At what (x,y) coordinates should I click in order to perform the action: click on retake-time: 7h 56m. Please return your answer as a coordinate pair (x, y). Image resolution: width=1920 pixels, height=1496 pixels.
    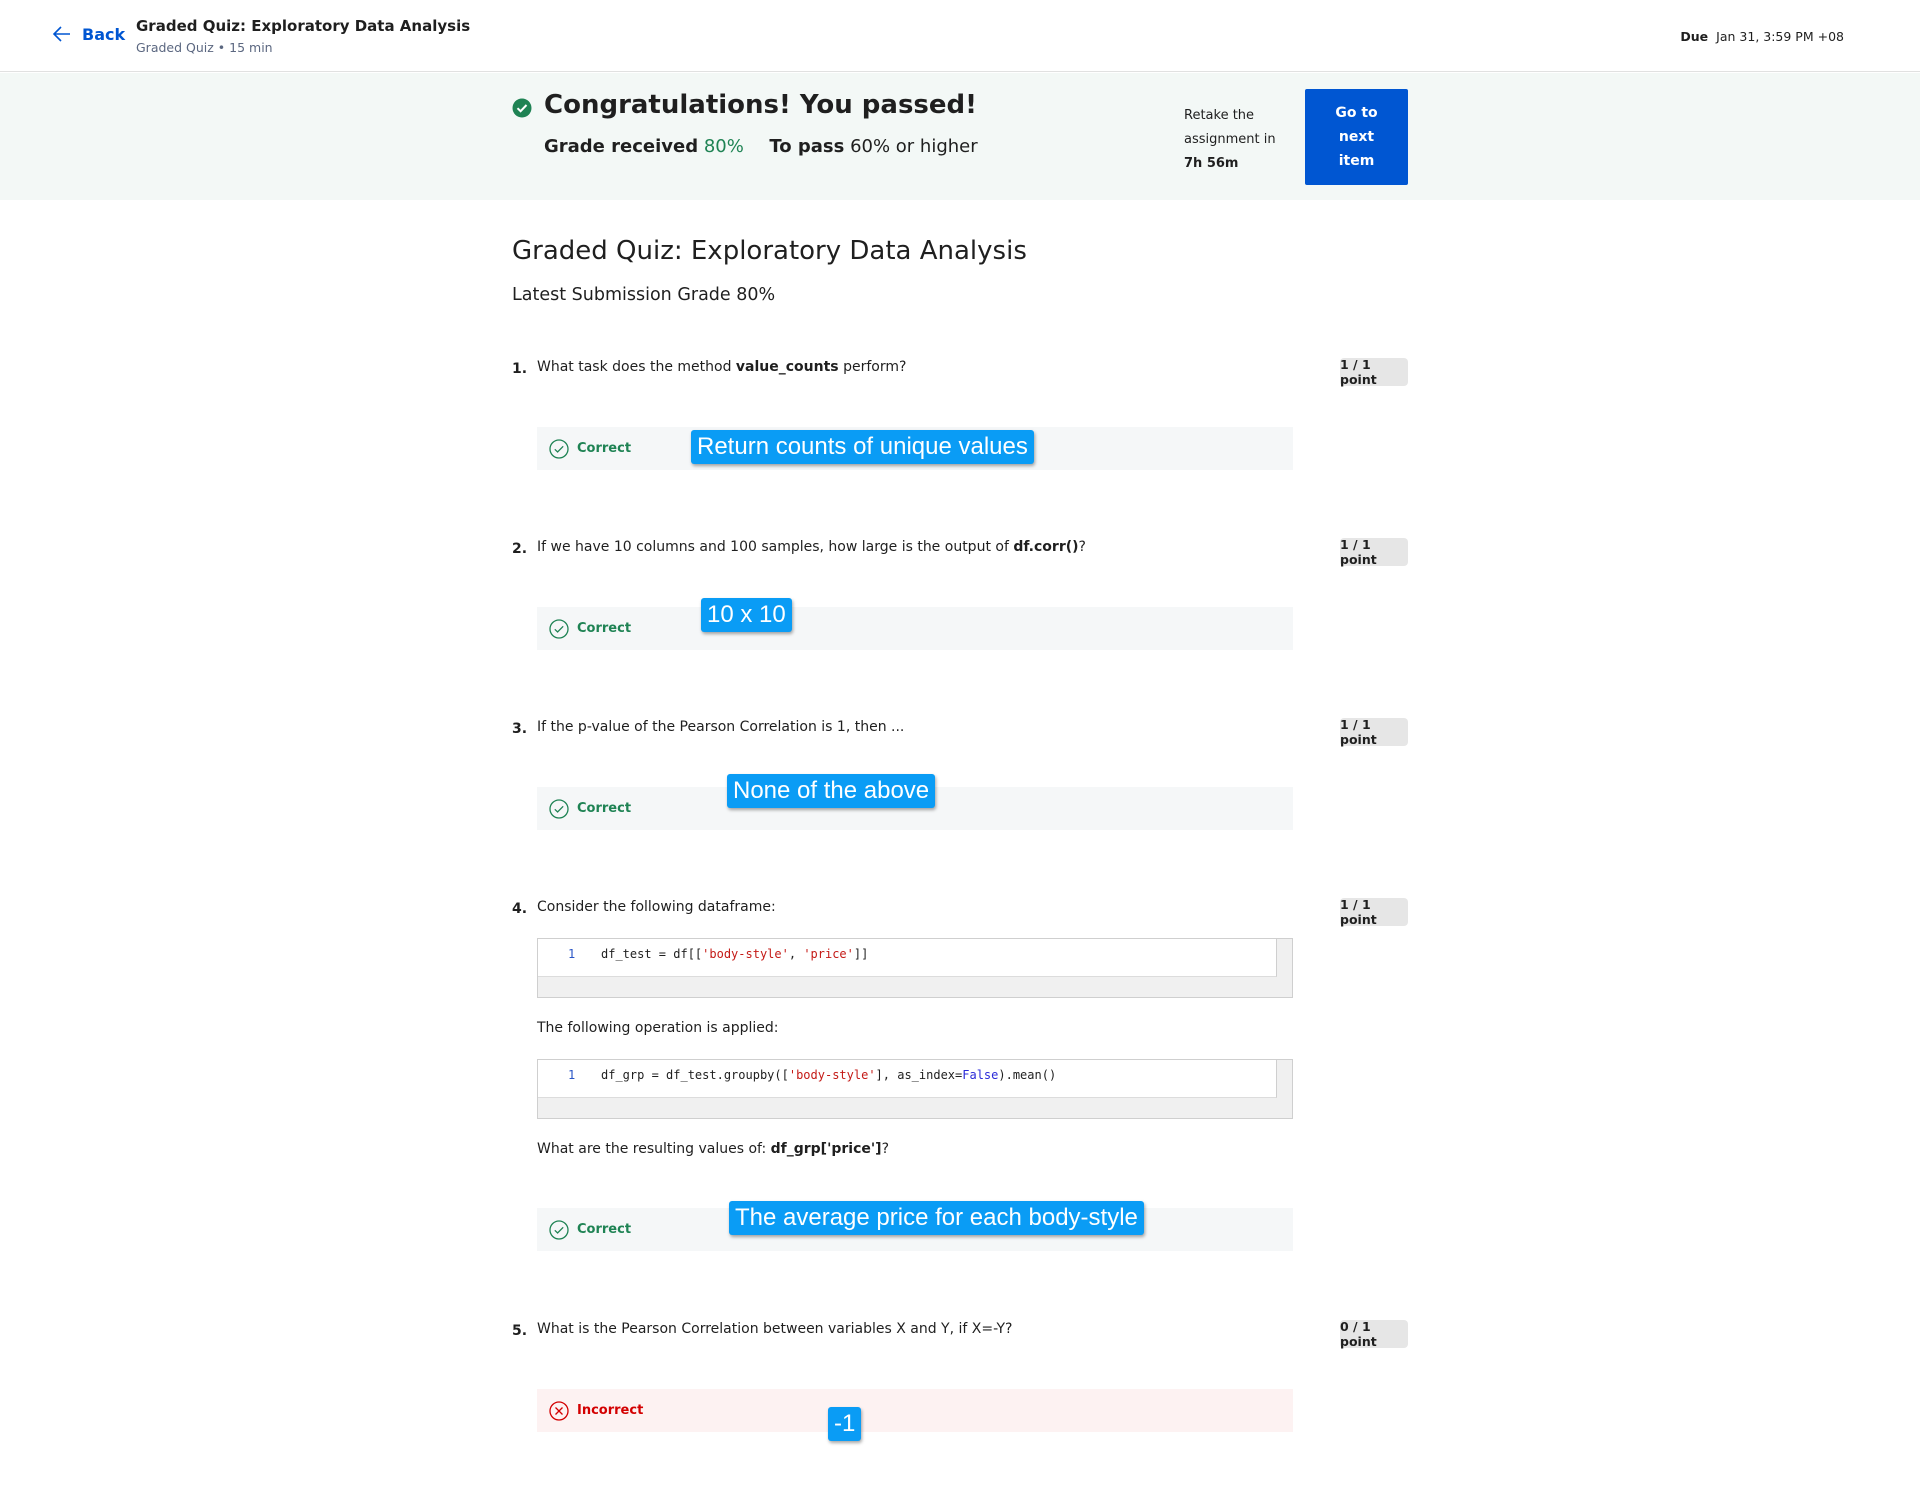
    Looking at the image, I should click on (1211, 163).